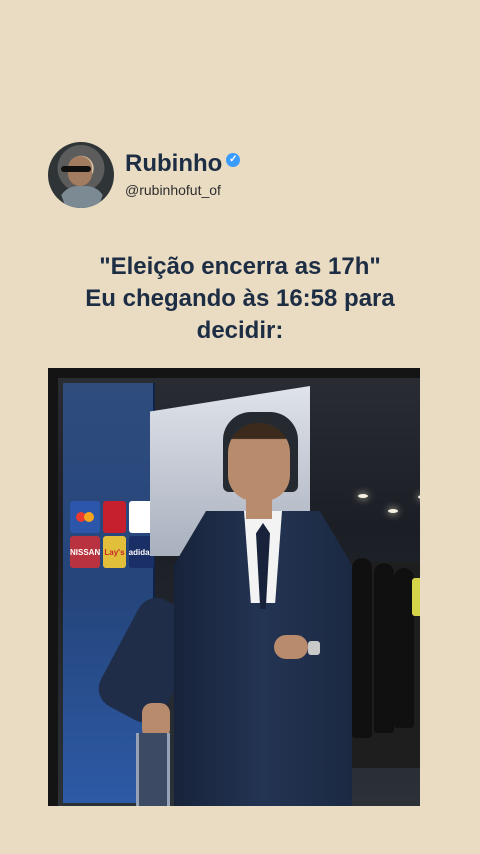 This screenshot has width=480, height=854. Describe the element at coordinates (416, 597) in the screenshot. I see `safety-vest` at that location.